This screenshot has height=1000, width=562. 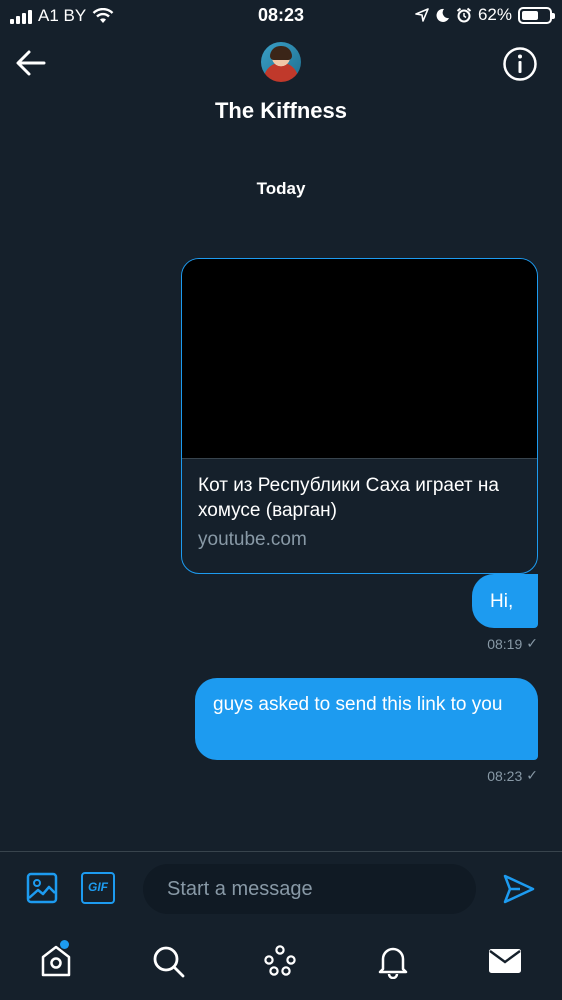 I want to click on message-meta: 08:23 ✓, so click(x=512, y=775).